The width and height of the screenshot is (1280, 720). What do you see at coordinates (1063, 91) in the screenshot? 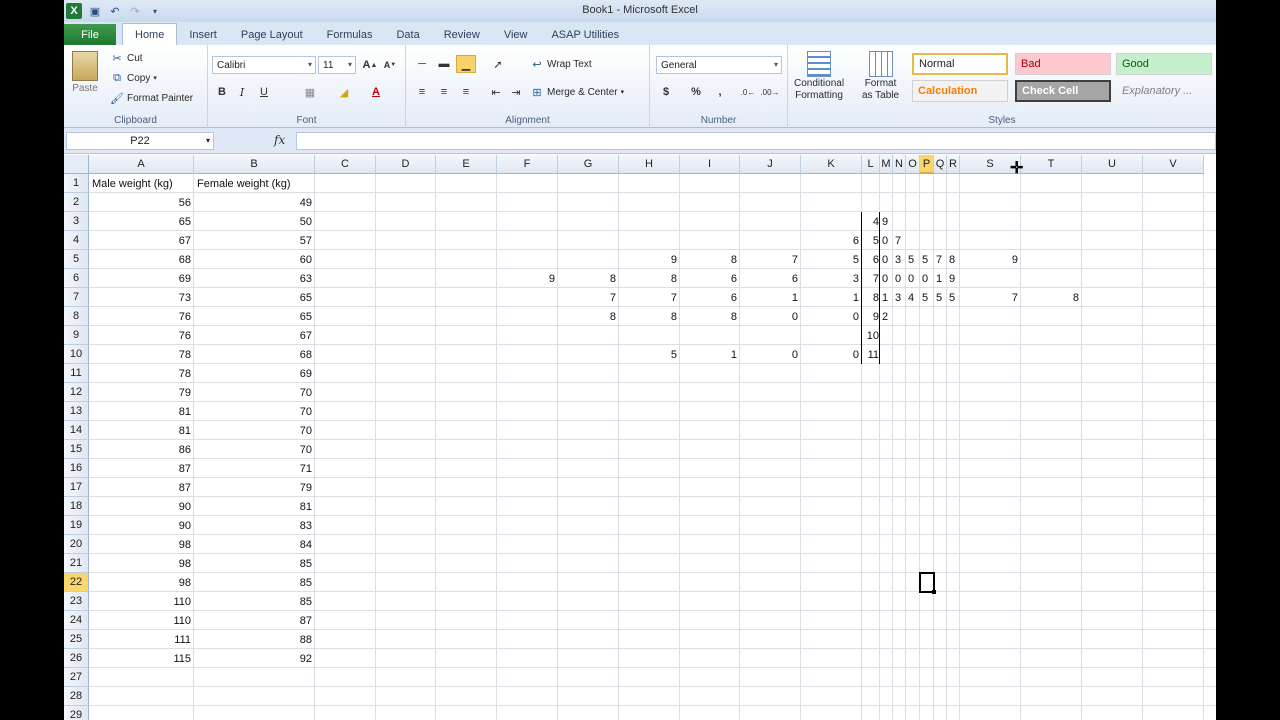
I see `style-check-cell: Check Cell` at bounding box center [1063, 91].